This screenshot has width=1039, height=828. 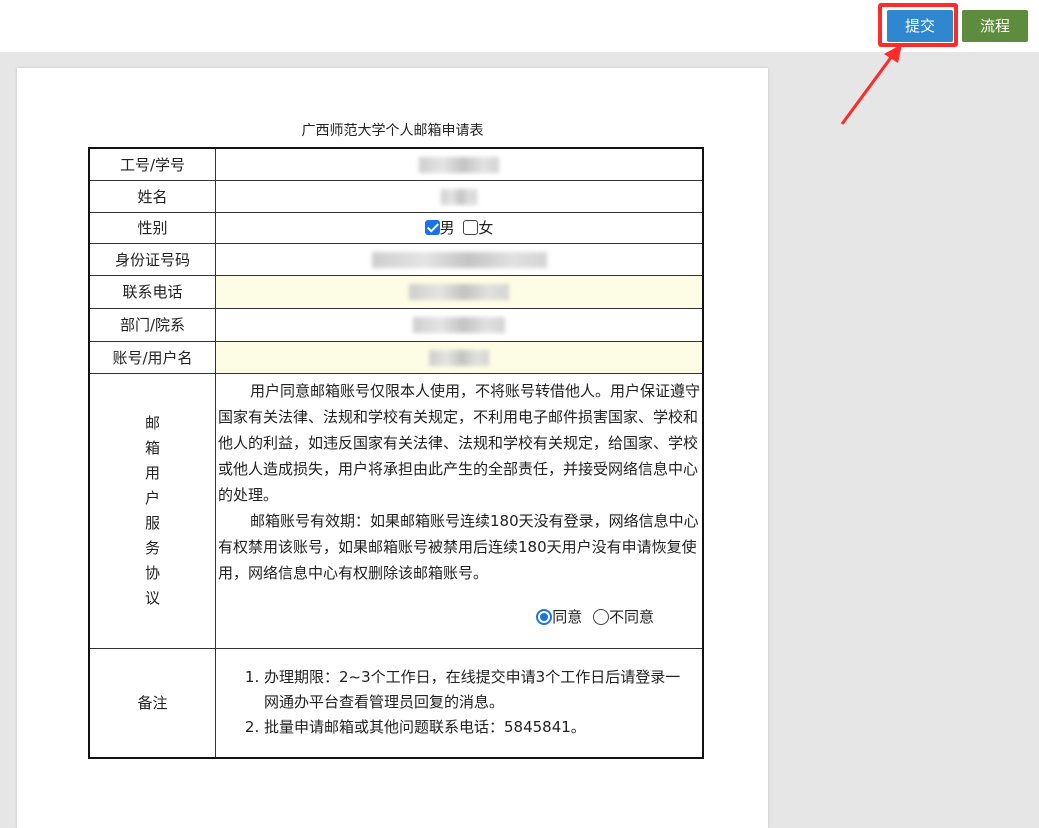 I want to click on form-row-department: 部门/院系, so click(x=396, y=324).